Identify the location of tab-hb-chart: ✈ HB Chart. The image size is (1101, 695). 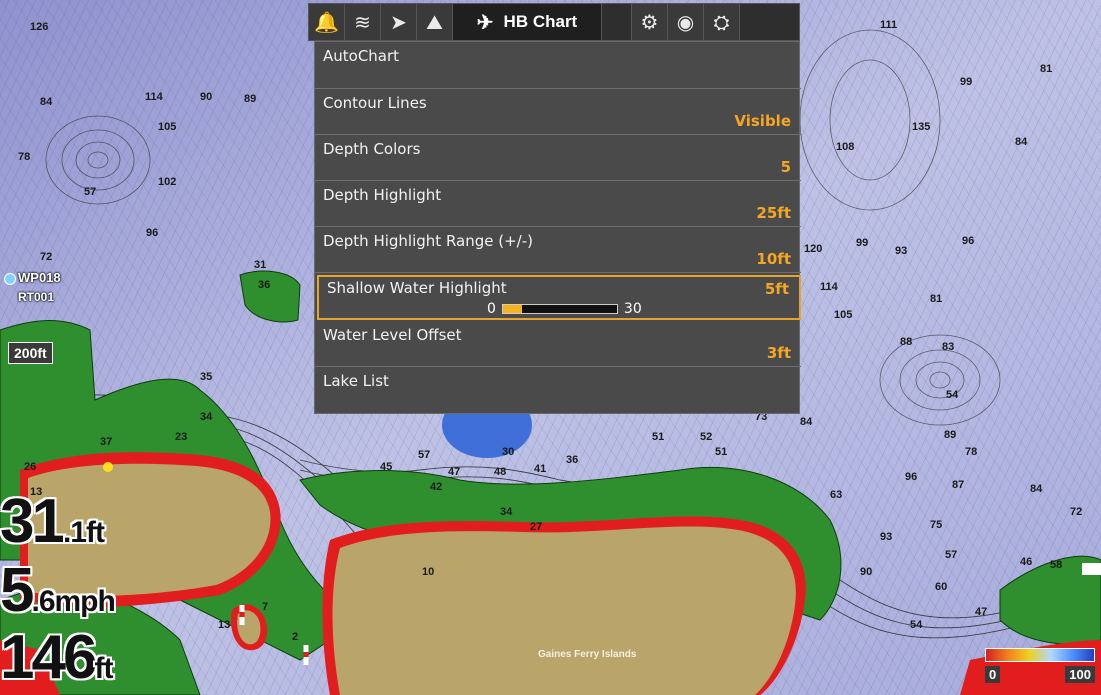
(527, 22).